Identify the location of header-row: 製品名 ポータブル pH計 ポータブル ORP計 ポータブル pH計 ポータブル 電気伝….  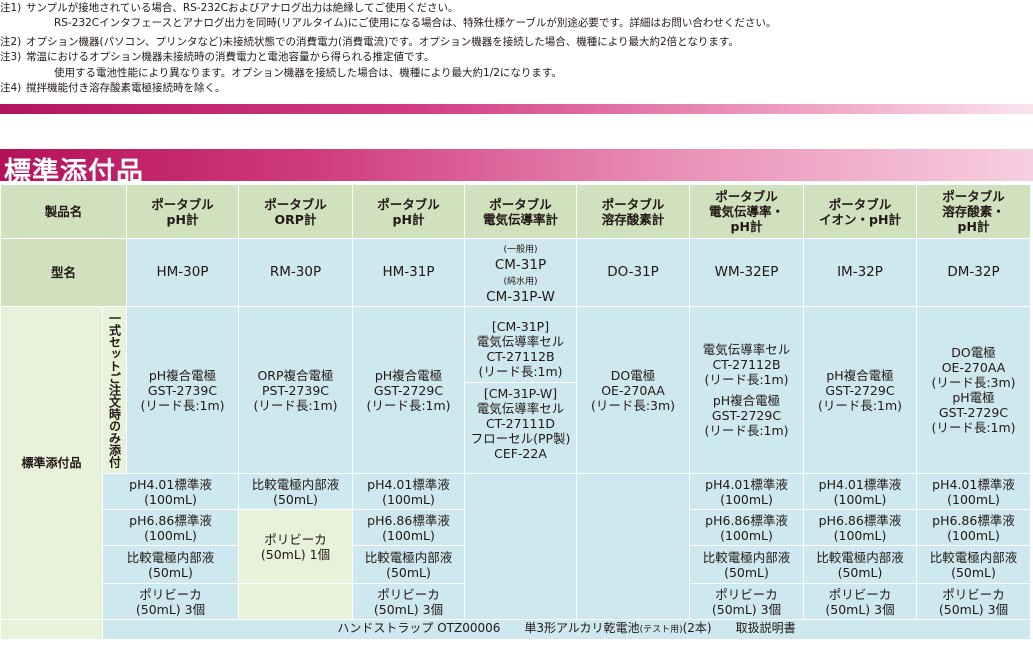
(515, 211).